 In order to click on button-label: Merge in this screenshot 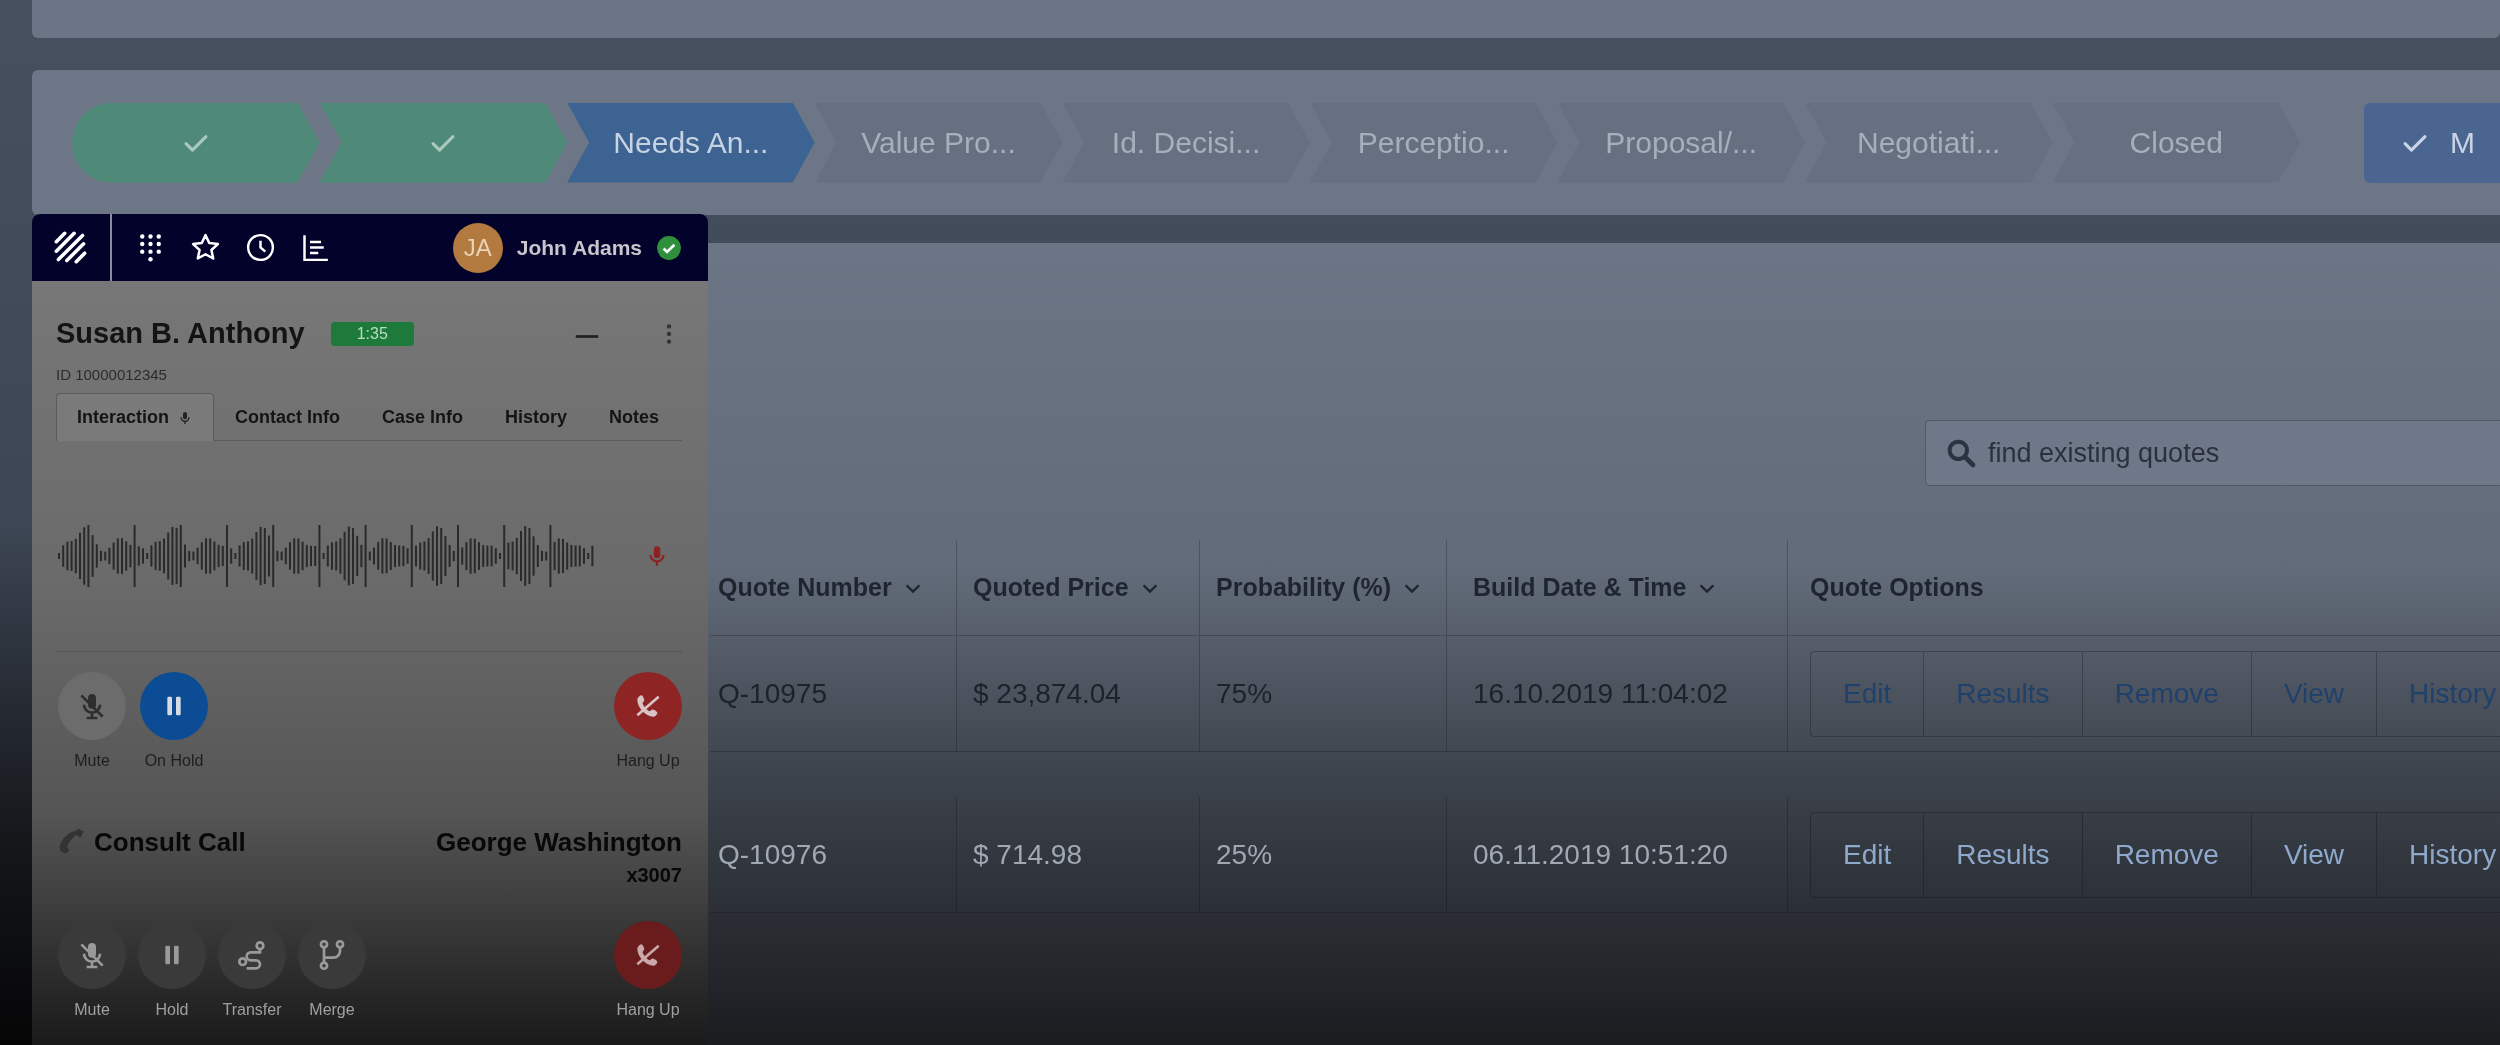, I will do `click(332, 1010)`.